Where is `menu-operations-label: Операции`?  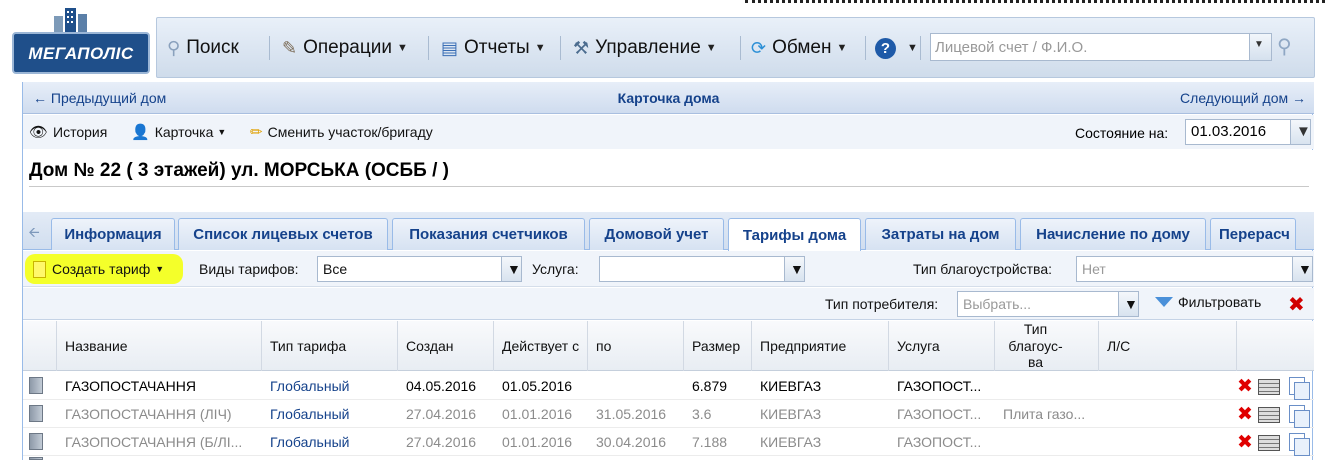
menu-operations-label: Операции is located at coordinates (347, 47).